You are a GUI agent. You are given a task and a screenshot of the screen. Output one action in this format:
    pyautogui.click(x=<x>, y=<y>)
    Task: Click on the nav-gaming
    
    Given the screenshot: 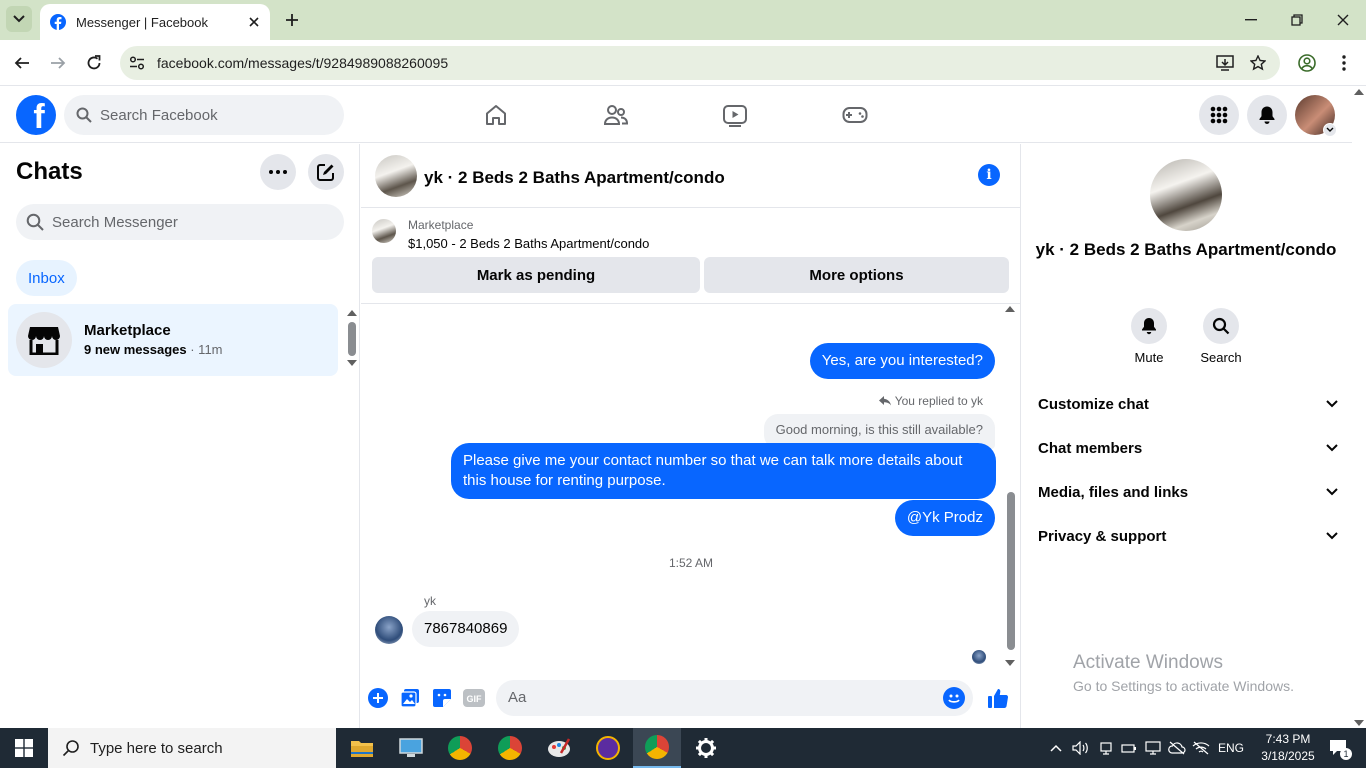 What is the action you would take?
    pyautogui.click(x=855, y=115)
    